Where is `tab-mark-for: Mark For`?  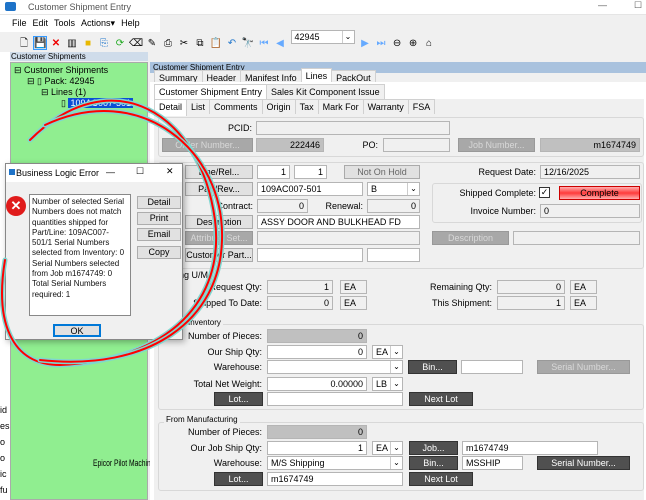 tab-mark-for: Mark For is located at coordinates (340, 106).